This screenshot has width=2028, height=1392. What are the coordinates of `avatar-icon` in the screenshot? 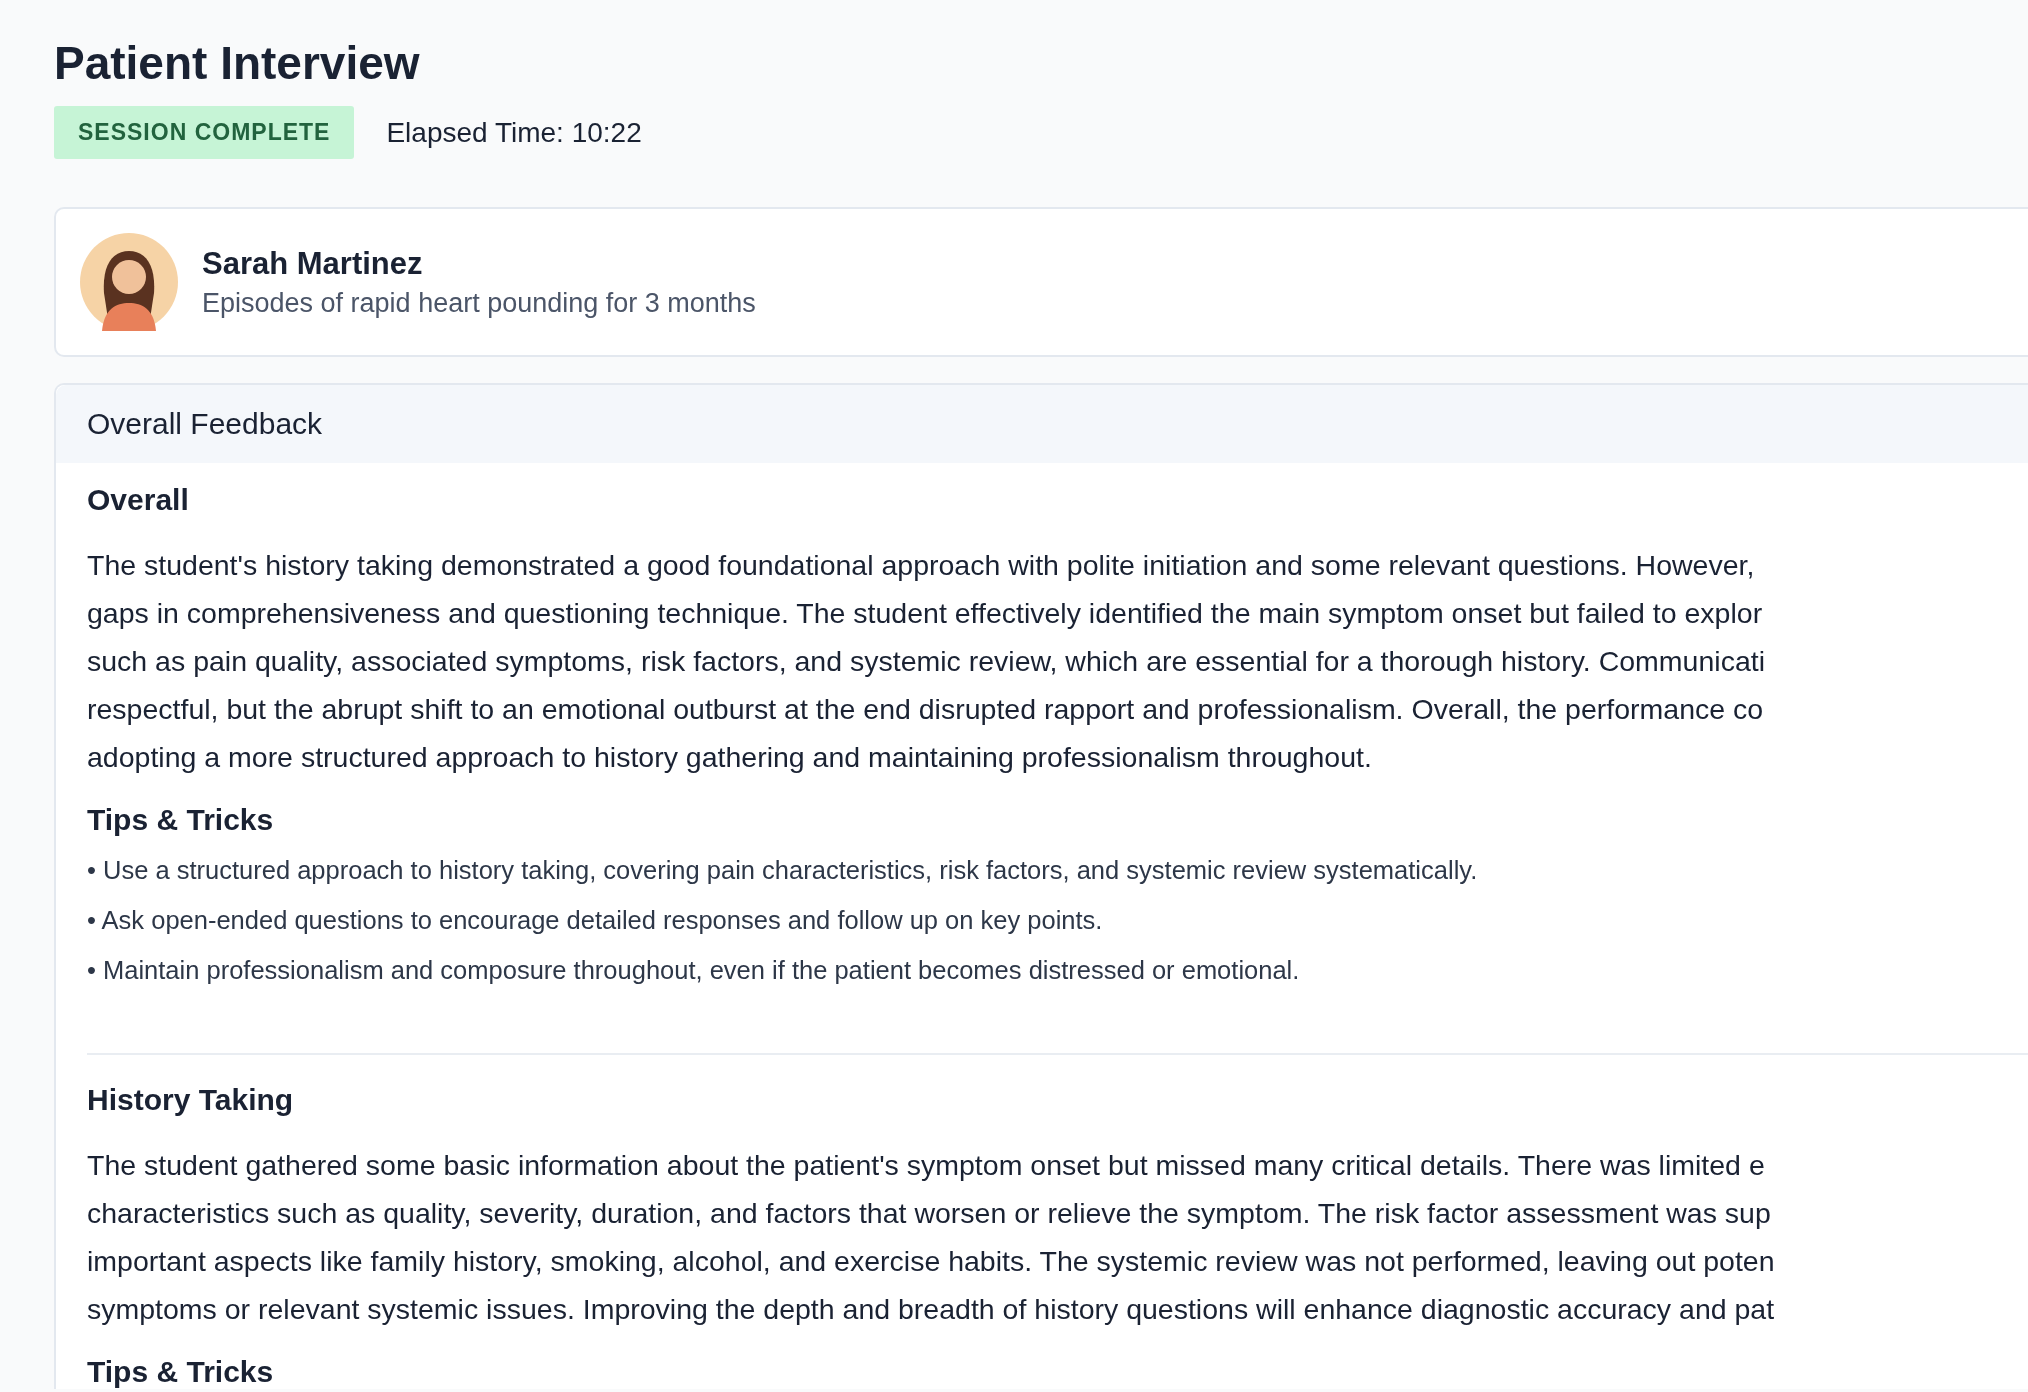 It's located at (129, 282).